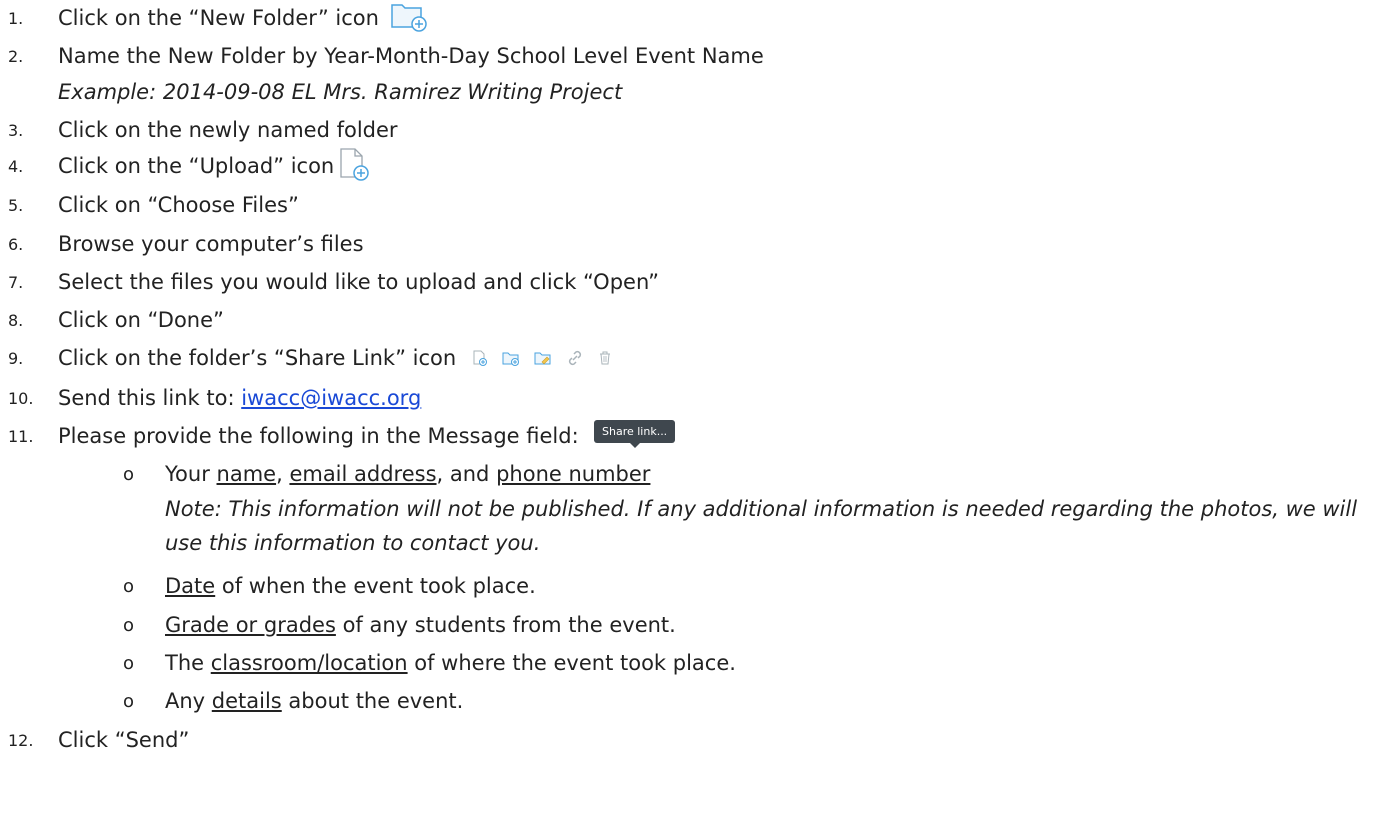  I want to click on step-text: Click on “Done”, so click(141, 320).